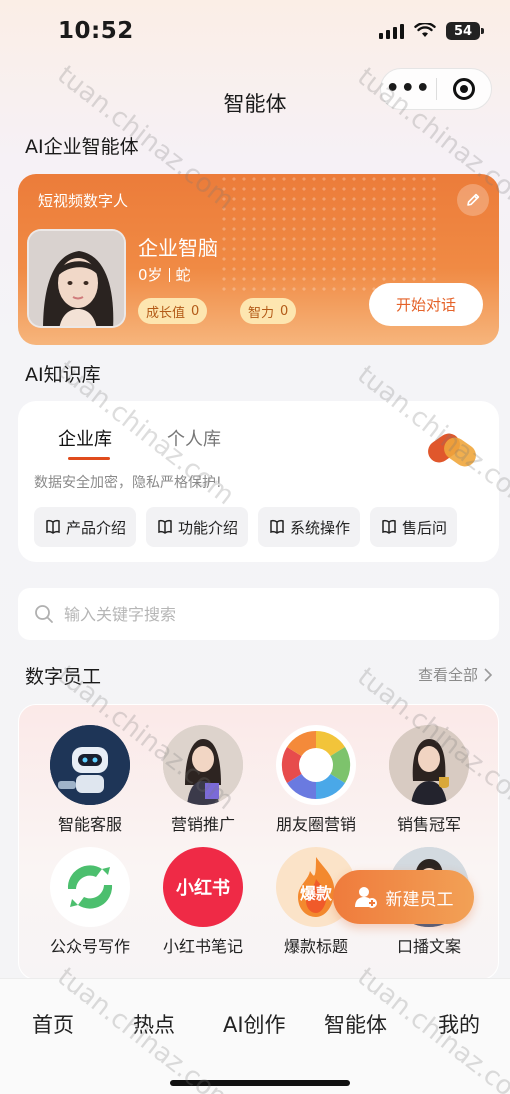 The image size is (510, 1094). I want to click on kb-chip-feature: 功能介绍, so click(197, 527).